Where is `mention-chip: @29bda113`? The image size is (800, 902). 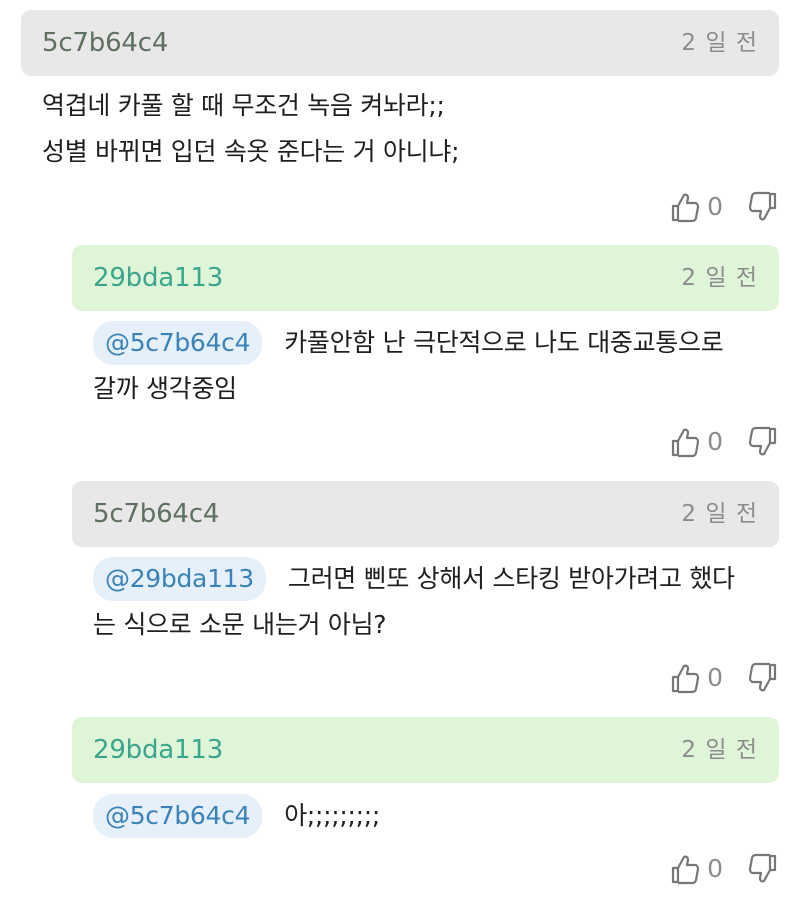
mention-chip: @29bda113 is located at coordinates (179, 579).